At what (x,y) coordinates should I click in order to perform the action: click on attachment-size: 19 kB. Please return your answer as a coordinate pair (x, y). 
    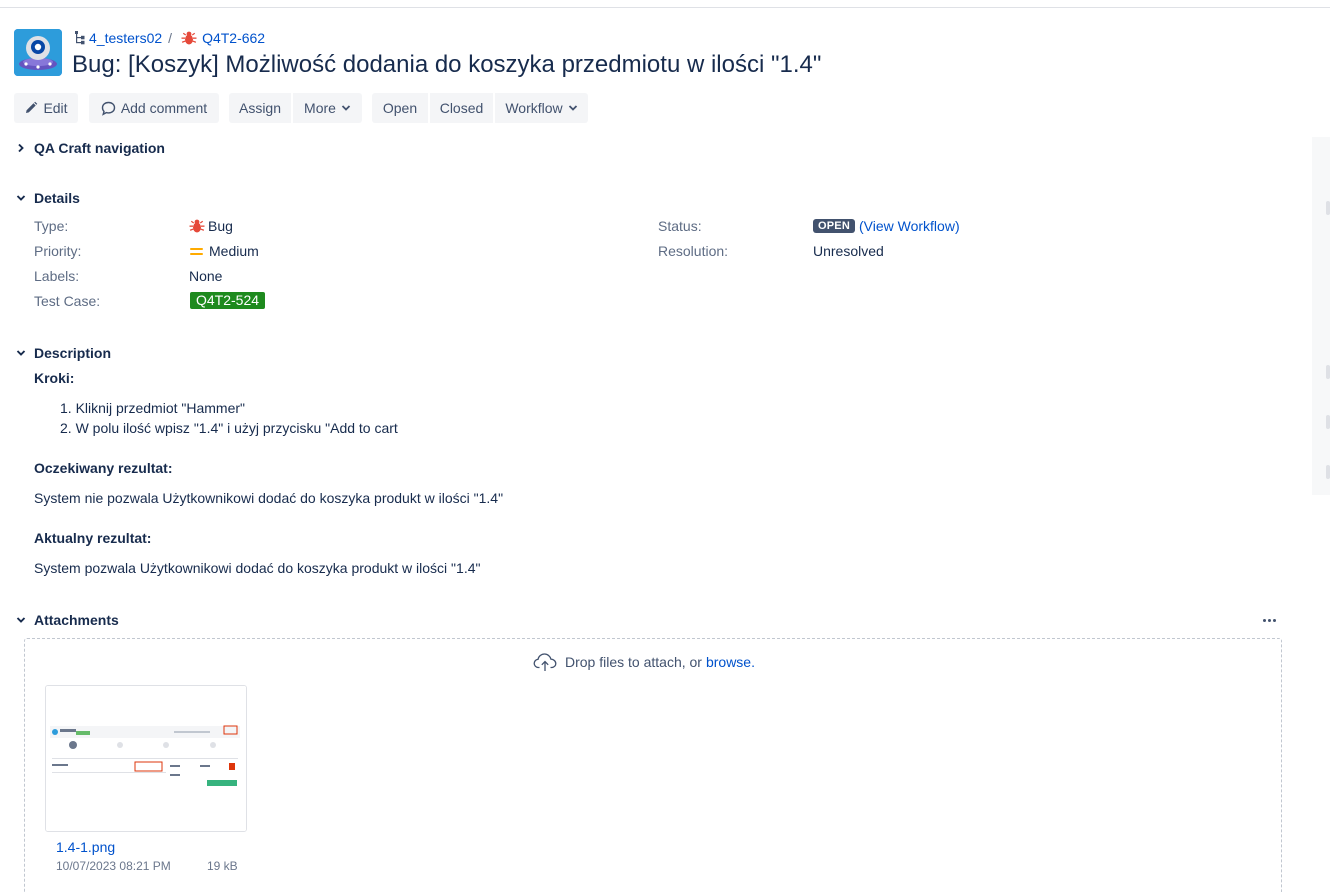
    Looking at the image, I should click on (222, 866).